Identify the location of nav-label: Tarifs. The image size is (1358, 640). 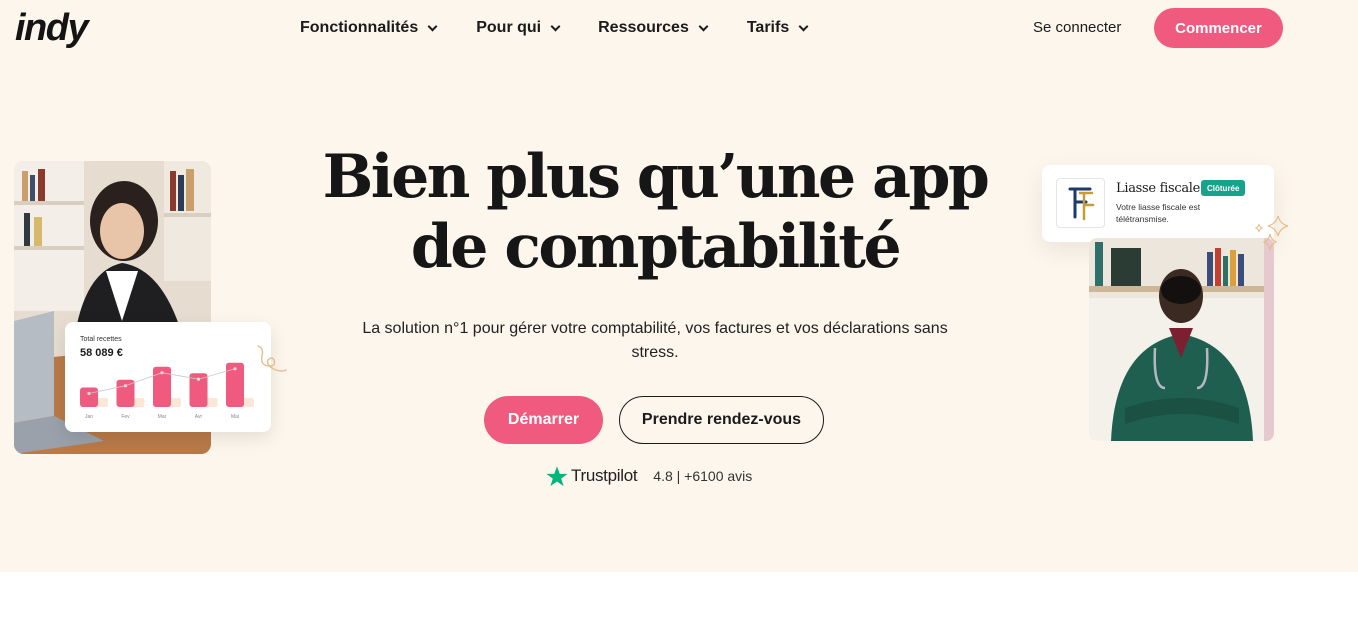
(768, 27).